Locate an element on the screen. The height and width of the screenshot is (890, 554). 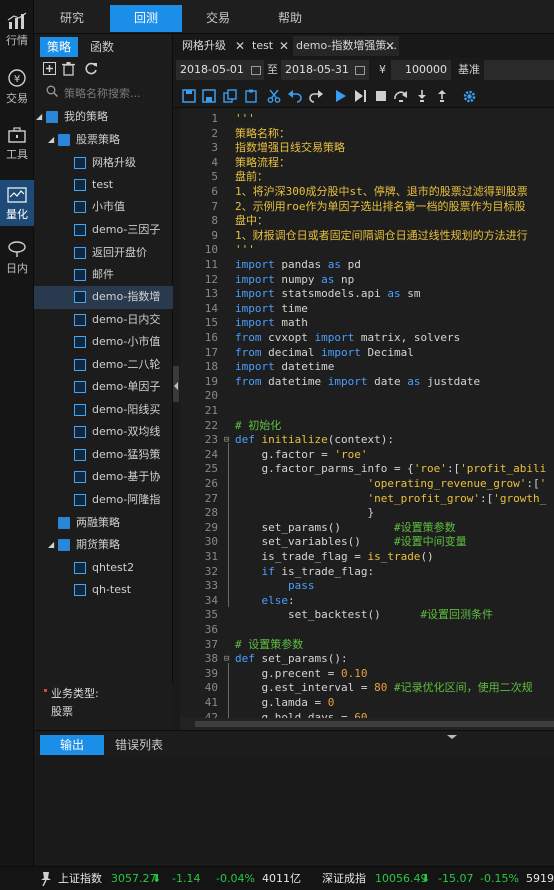
run-icon is located at coordinates (340, 96).